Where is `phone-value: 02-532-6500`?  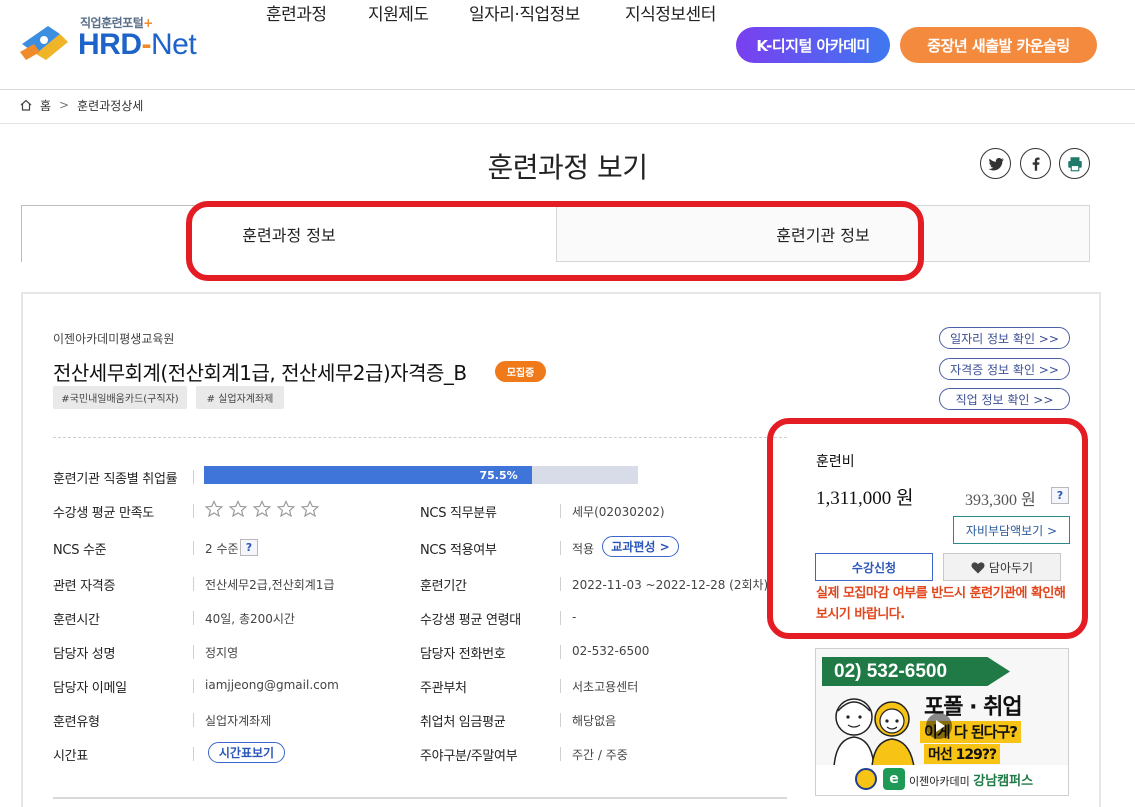
phone-value: 02-532-6500 is located at coordinates (611, 651).